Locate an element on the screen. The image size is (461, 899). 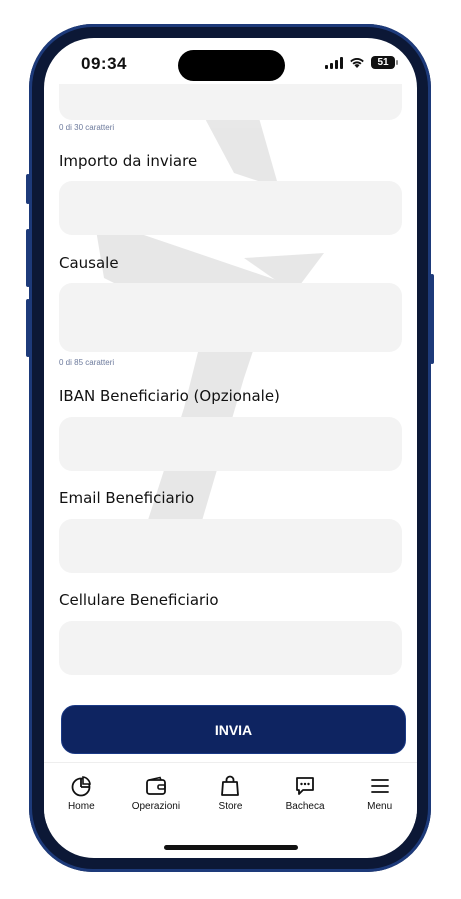
power-button is located at coordinates (432, 319).